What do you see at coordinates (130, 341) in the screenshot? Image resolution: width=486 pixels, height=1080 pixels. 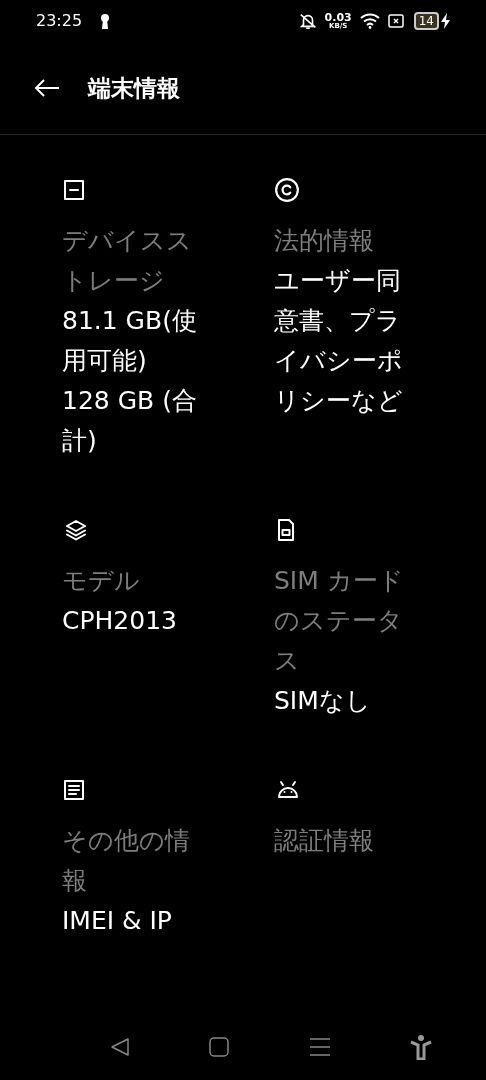 I see `item-value: 81.1 GB(使用可能)` at bounding box center [130, 341].